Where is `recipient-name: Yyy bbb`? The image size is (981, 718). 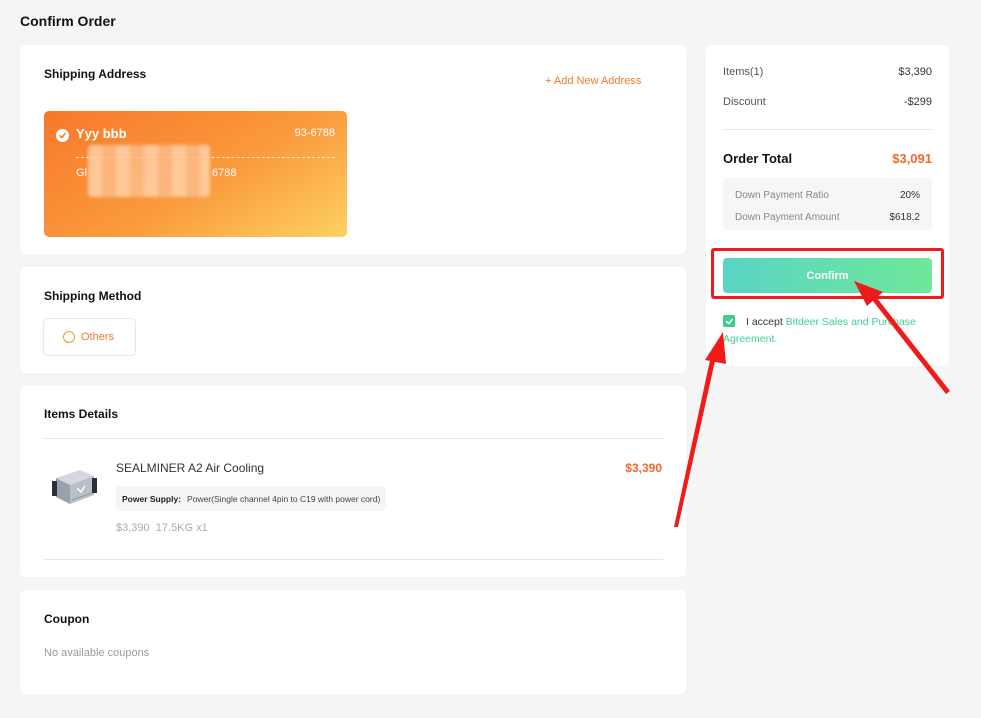
recipient-name: Yyy bbb is located at coordinates (101, 133).